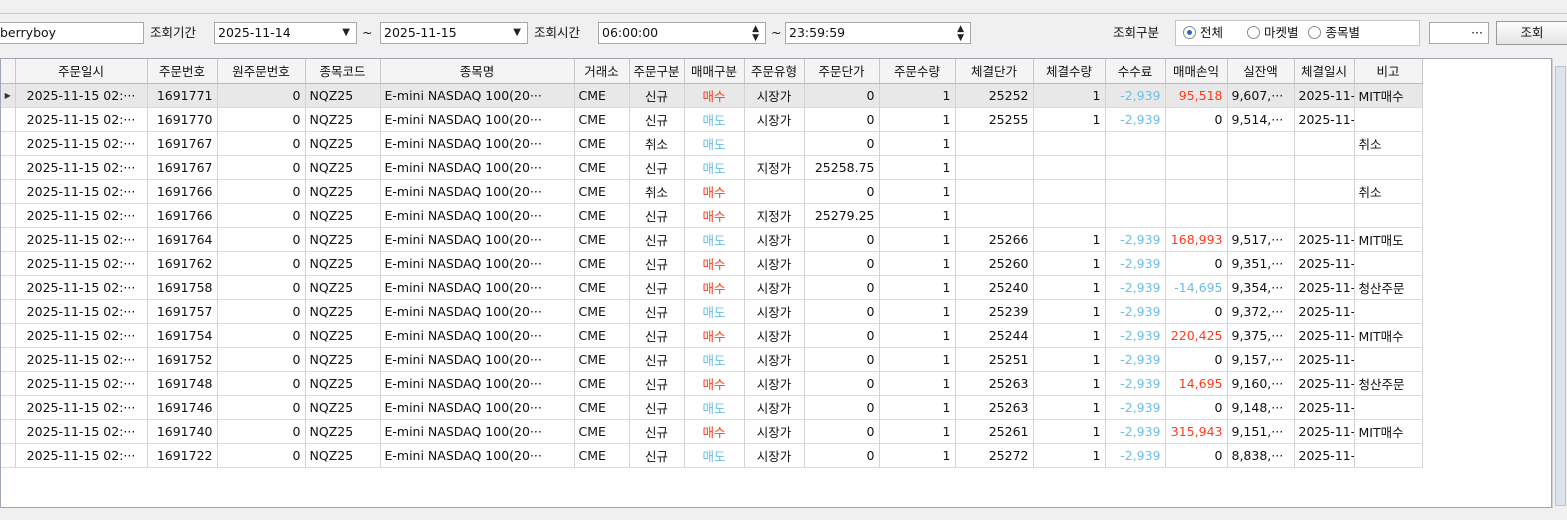  Describe the element at coordinates (878, 33) in the screenshot. I see `time-to-field: 23:59:59 ▲ ▼` at that location.